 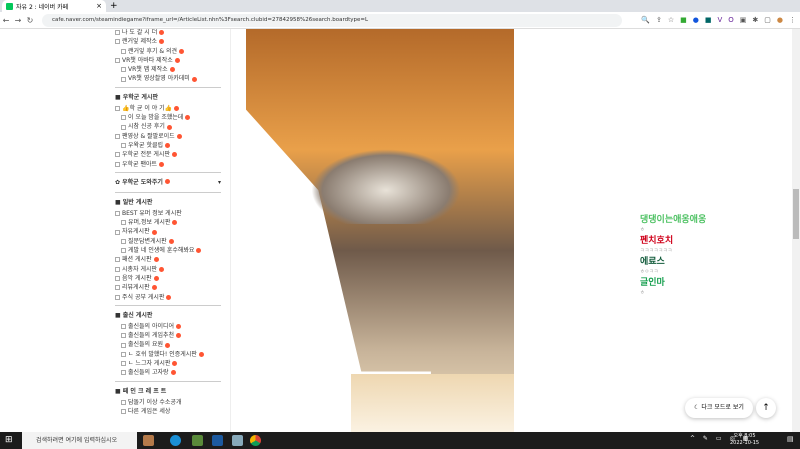 I want to click on chat-entry: 펜치호치 ㅋㅋㅋㅋㅋㅋㅋ, so click(x=673, y=246).